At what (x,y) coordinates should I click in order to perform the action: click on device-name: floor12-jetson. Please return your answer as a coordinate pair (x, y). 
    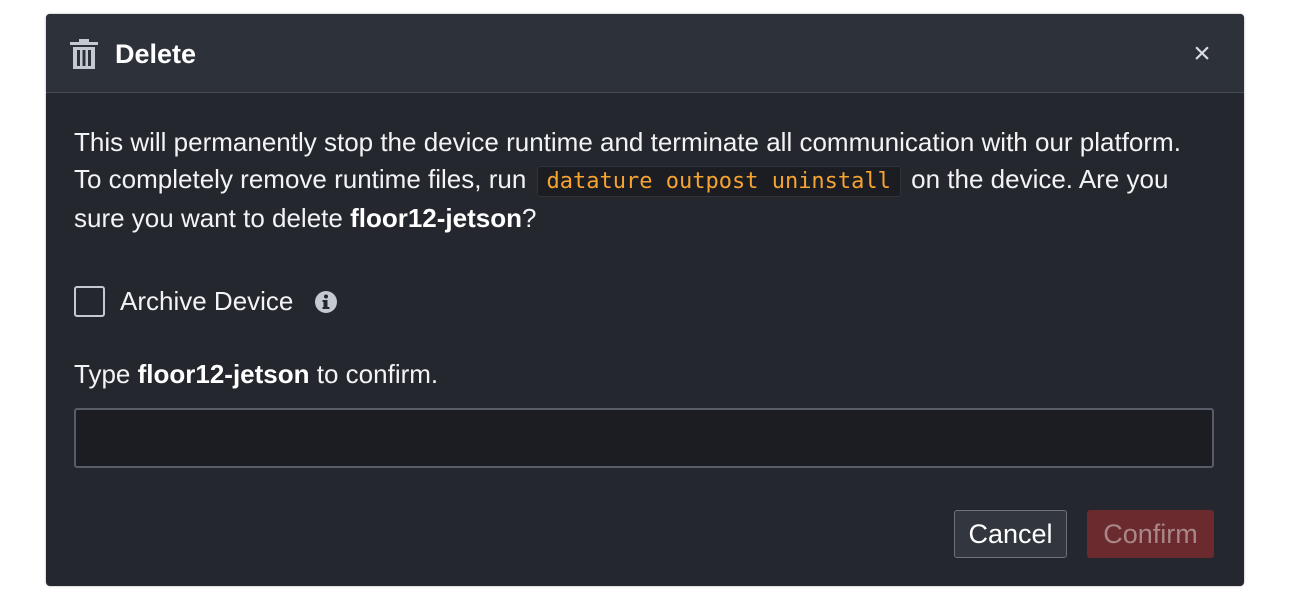
    Looking at the image, I should click on (436, 218).